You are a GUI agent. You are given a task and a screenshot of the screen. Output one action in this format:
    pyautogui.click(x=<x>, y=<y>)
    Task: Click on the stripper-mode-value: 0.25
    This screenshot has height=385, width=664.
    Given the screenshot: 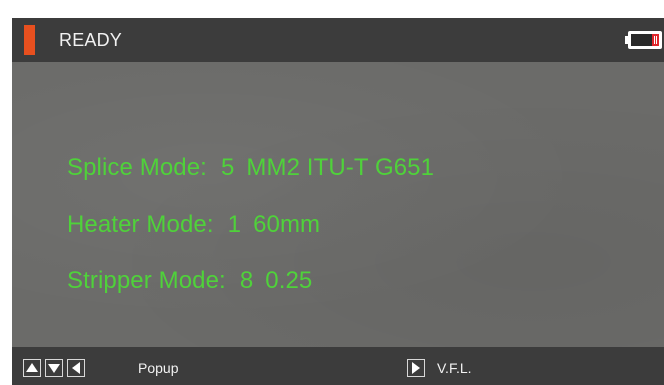 What is the action you would take?
    pyautogui.click(x=289, y=280)
    